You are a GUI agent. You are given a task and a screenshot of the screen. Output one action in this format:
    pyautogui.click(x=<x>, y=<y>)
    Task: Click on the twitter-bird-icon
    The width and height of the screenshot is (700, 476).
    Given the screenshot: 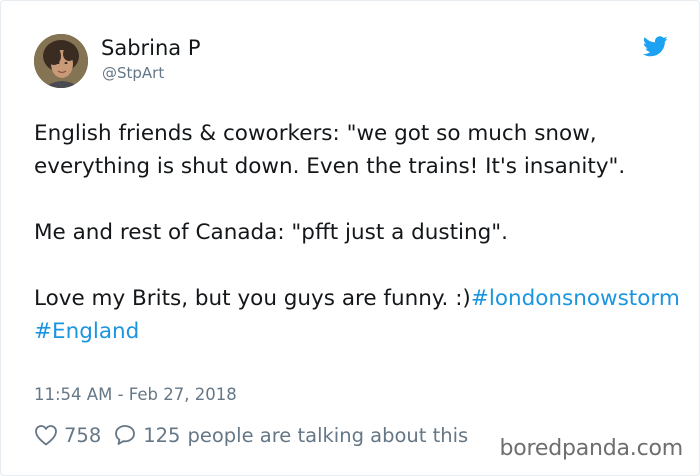 What is the action you would take?
    pyautogui.click(x=655, y=46)
    